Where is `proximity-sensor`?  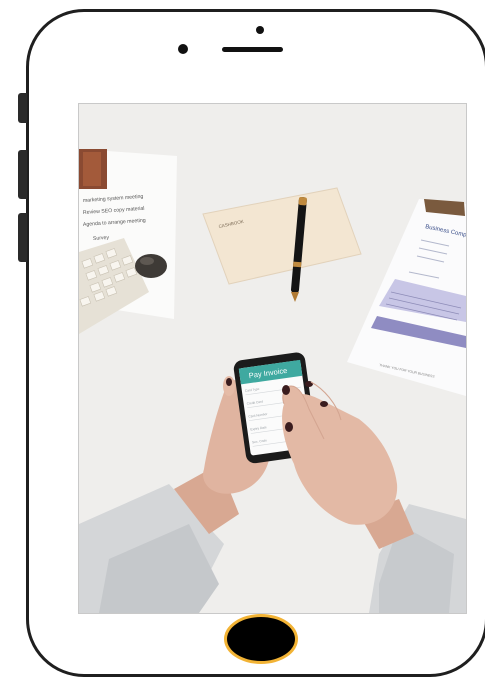 proximity-sensor is located at coordinates (260, 30).